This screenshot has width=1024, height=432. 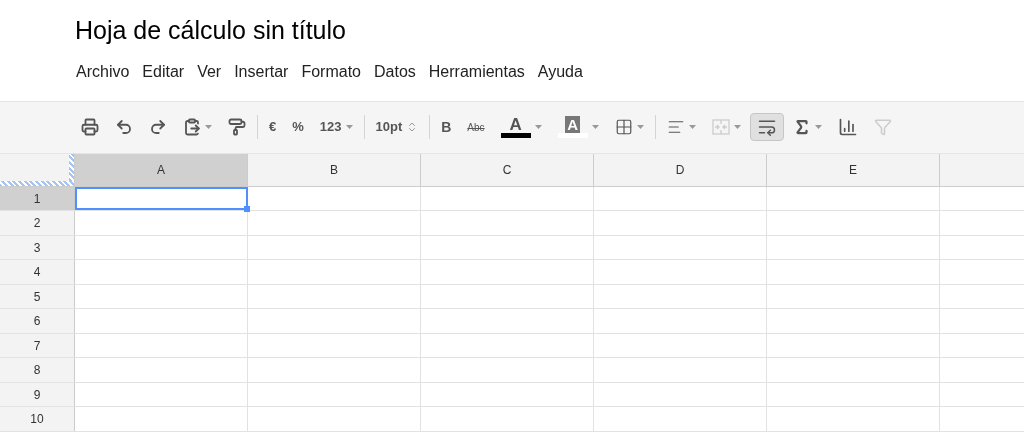 What do you see at coordinates (210, 30) in the screenshot?
I see `document-title: Hoja de cálculo sin título` at bounding box center [210, 30].